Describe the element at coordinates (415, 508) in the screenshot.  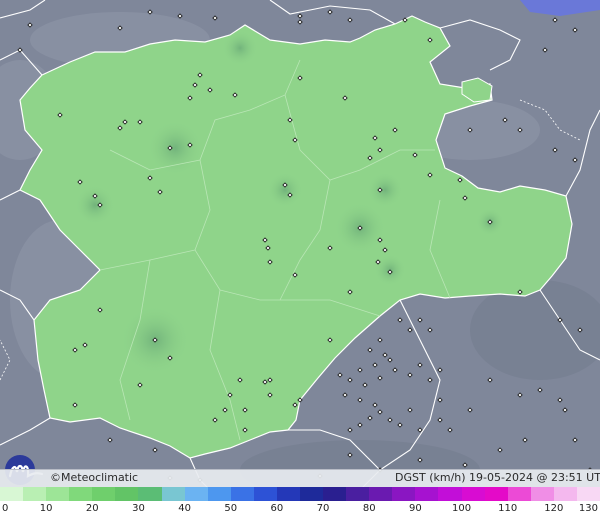
I see `scale-tick-label: 90` at that location.